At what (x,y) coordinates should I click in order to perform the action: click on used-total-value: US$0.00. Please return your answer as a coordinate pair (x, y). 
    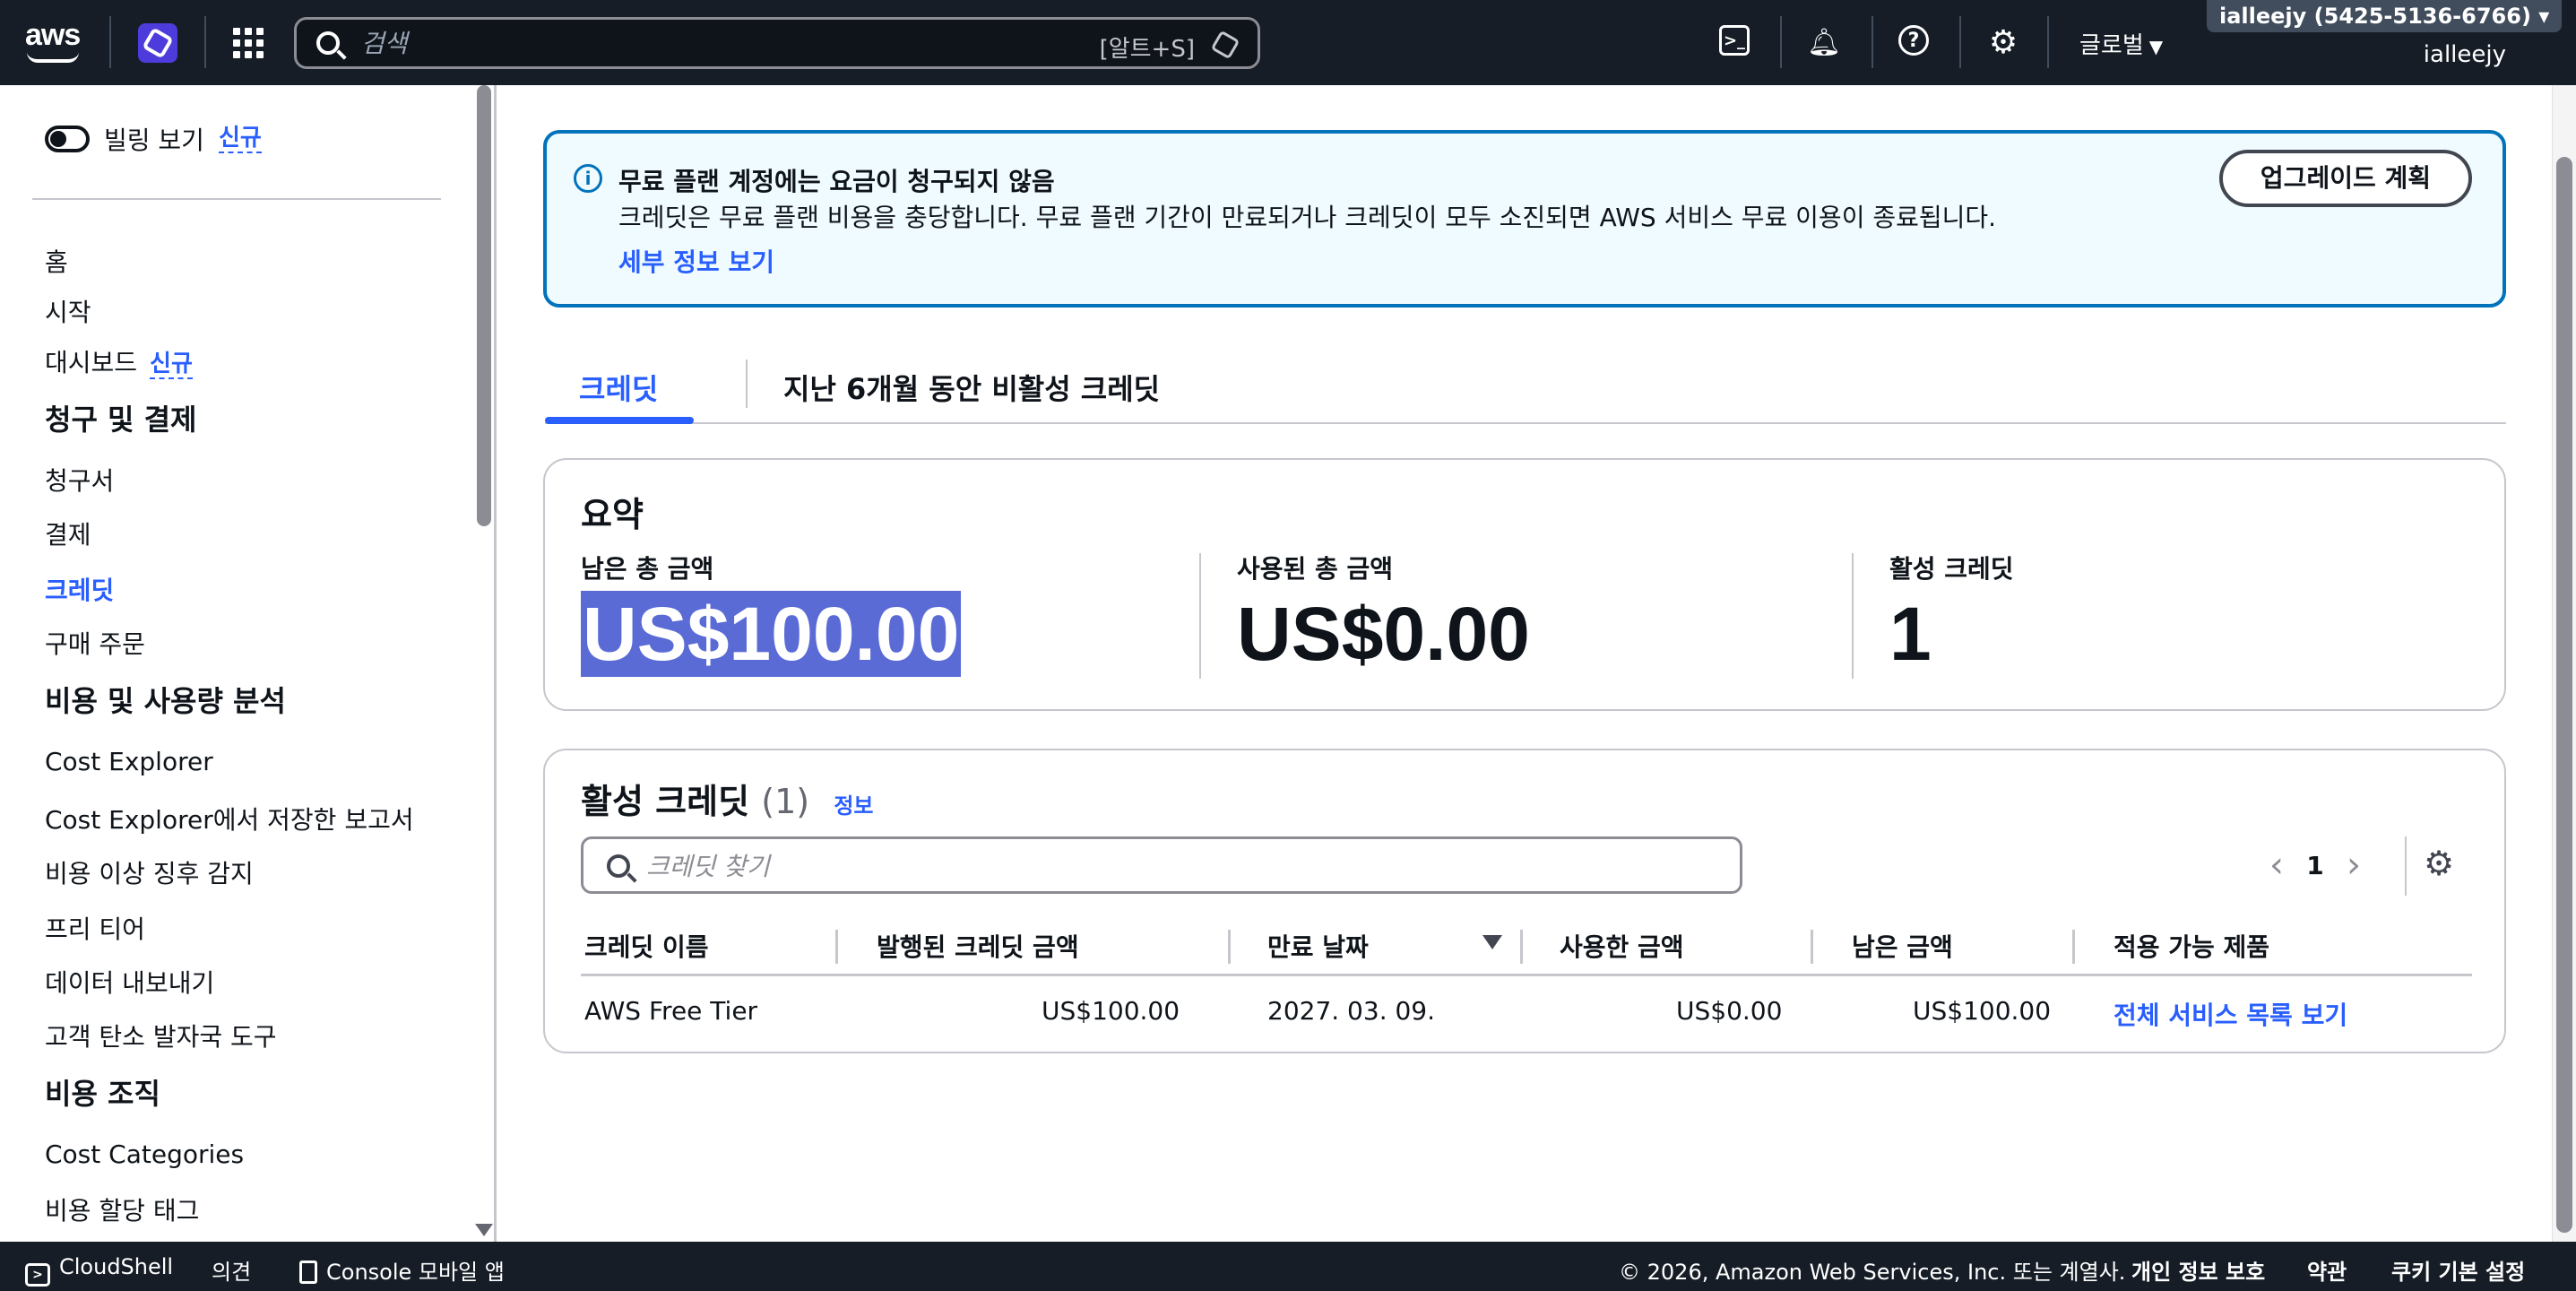
    Looking at the image, I should click on (1383, 634).